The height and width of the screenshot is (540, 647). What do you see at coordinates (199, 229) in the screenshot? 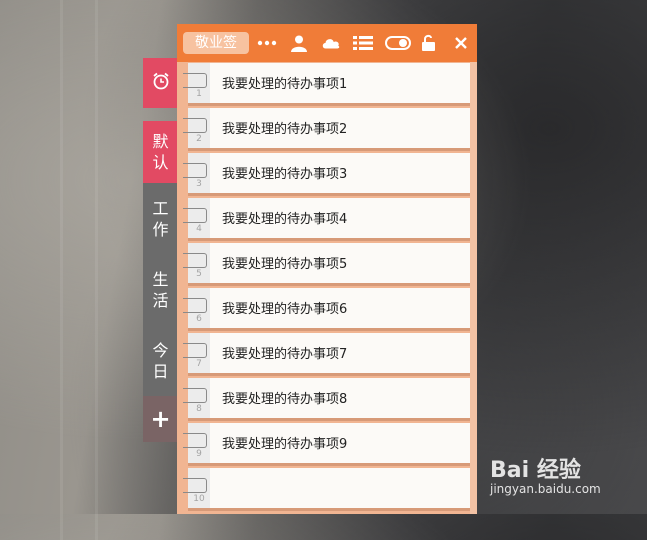
I see `item-number: 4` at bounding box center [199, 229].